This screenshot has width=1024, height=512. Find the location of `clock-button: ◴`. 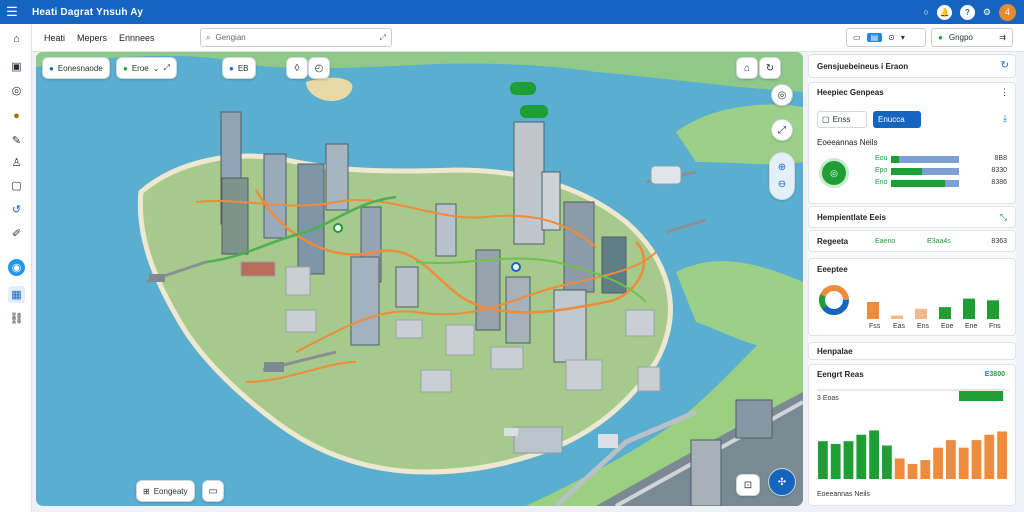

clock-button: ◴ is located at coordinates (319, 68).